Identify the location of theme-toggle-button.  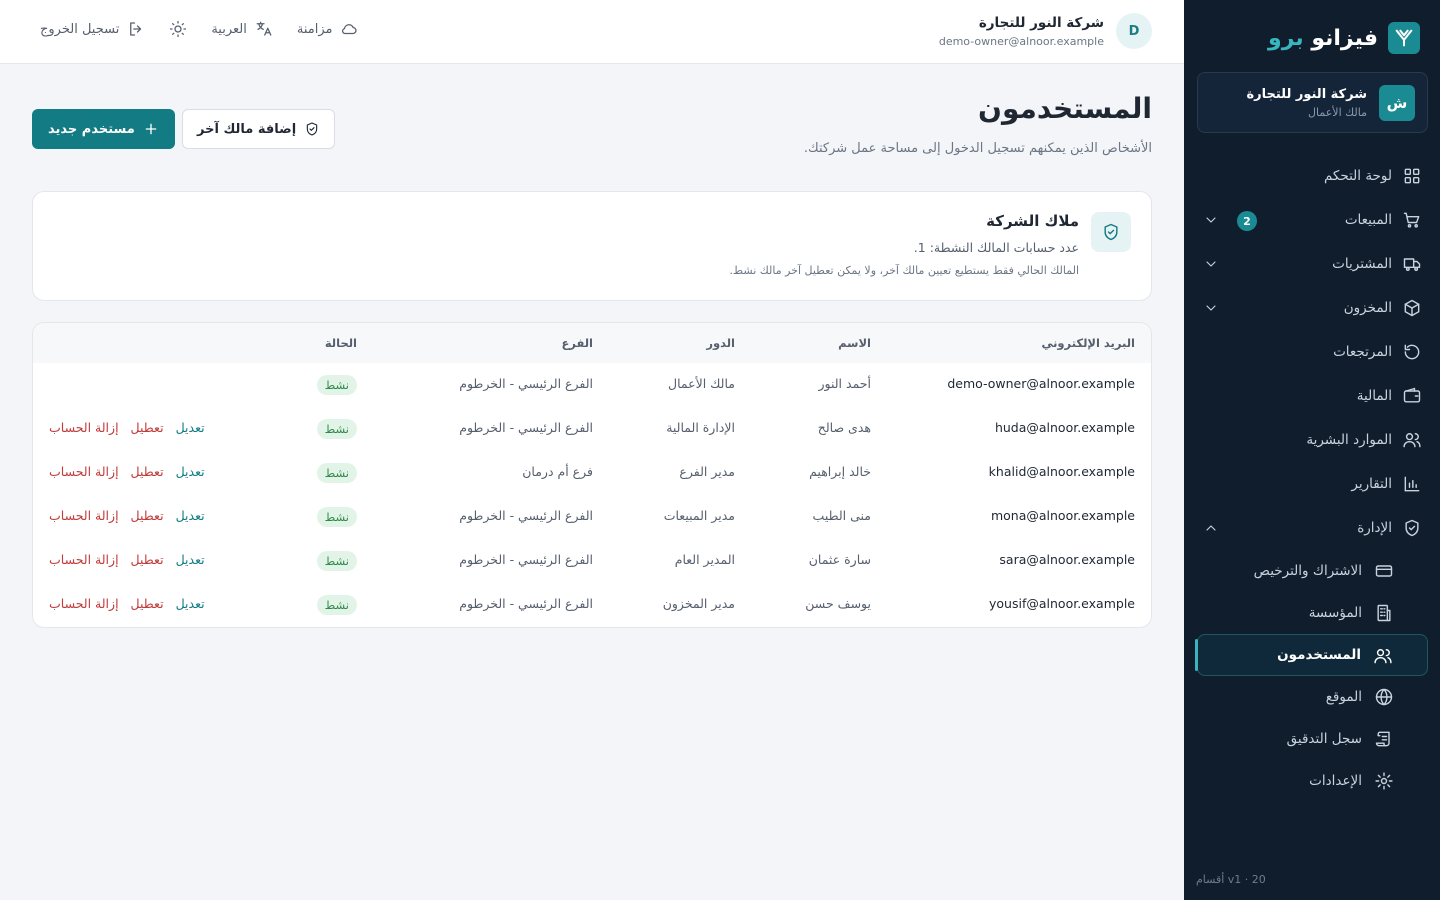
(178, 29).